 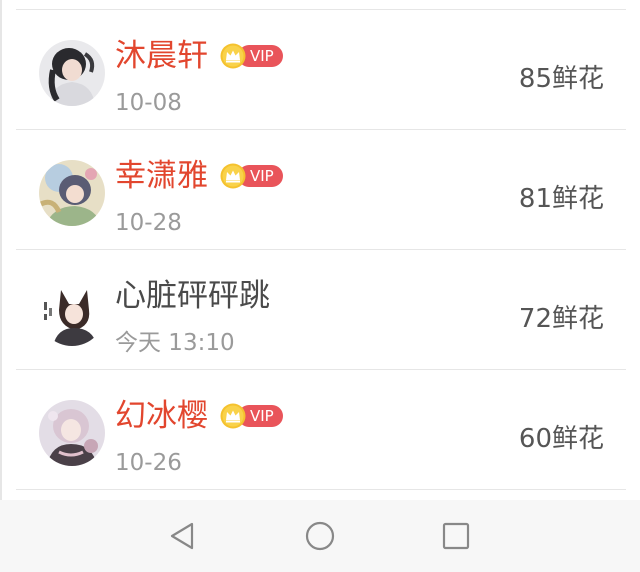 I want to click on date-text: 10-26, so click(x=148, y=463).